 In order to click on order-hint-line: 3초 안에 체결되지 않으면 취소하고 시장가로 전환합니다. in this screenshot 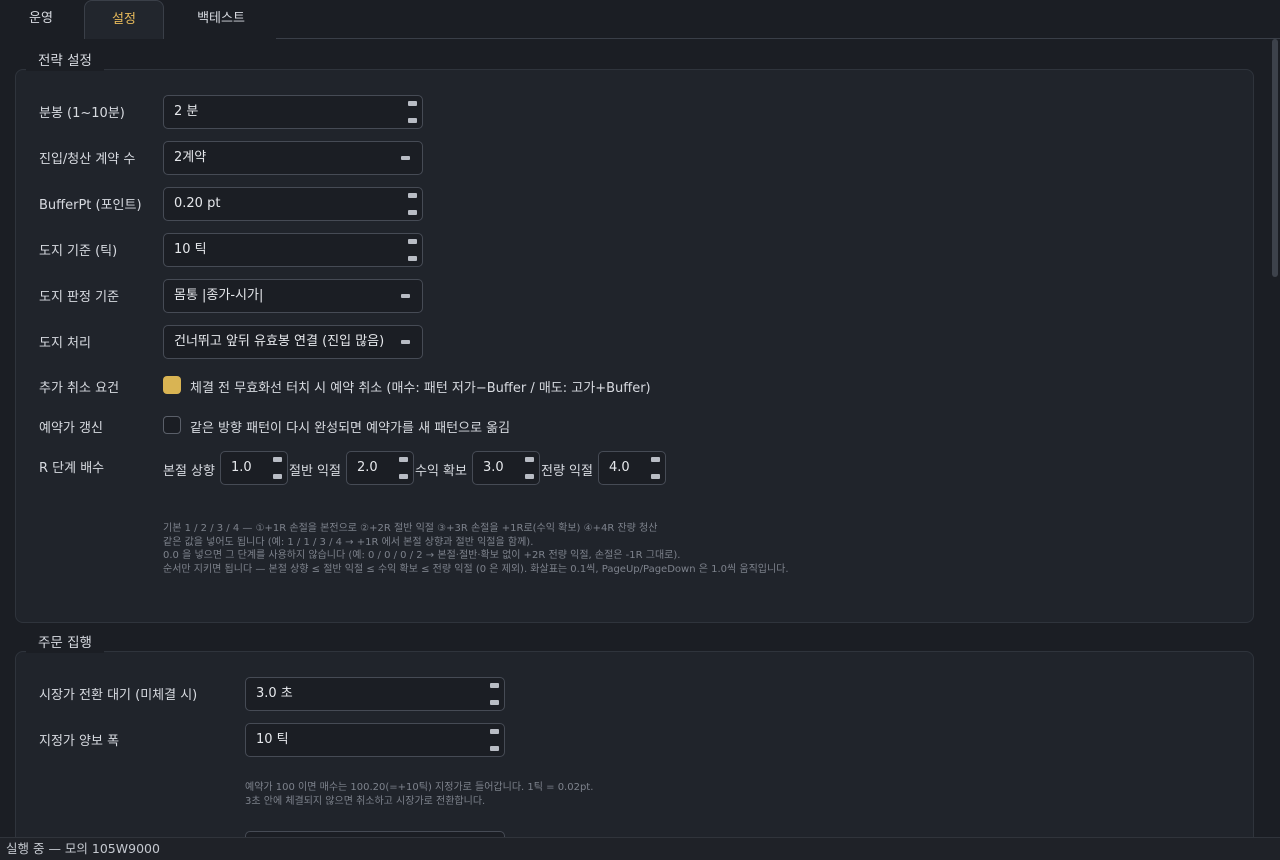, I will do `click(365, 801)`.